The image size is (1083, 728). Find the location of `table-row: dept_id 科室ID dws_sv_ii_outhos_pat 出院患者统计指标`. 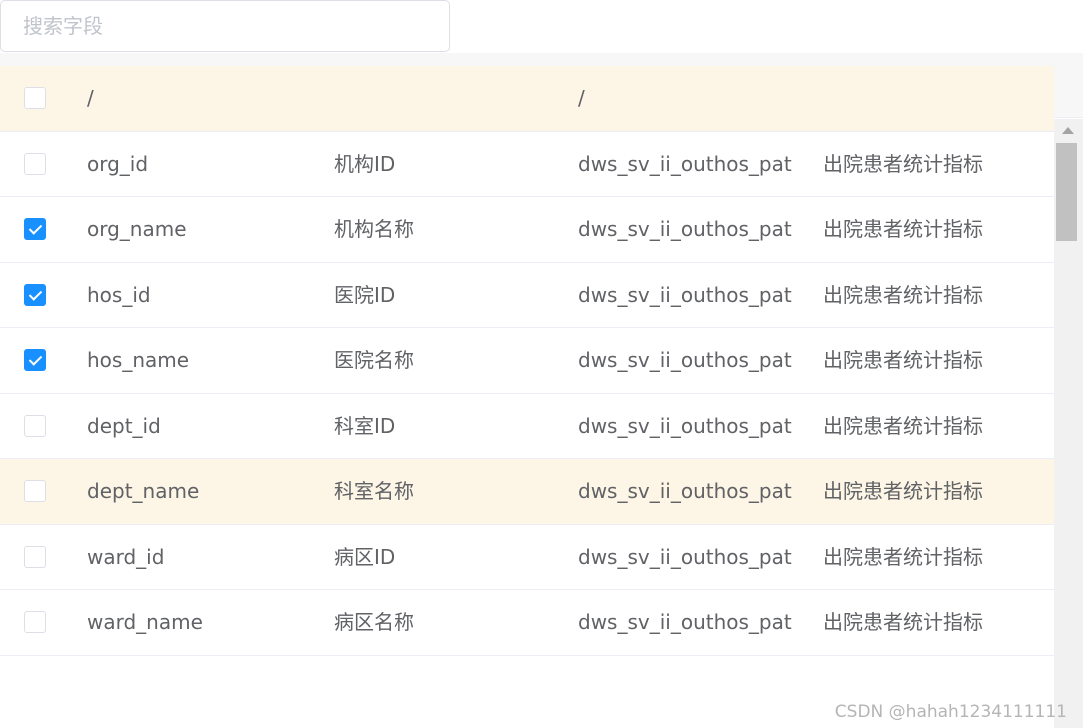

table-row: dept_id 科室ID dws_sv_ii_outhos_pat 出院患者统计指标 is located at coordinates (527, 426).